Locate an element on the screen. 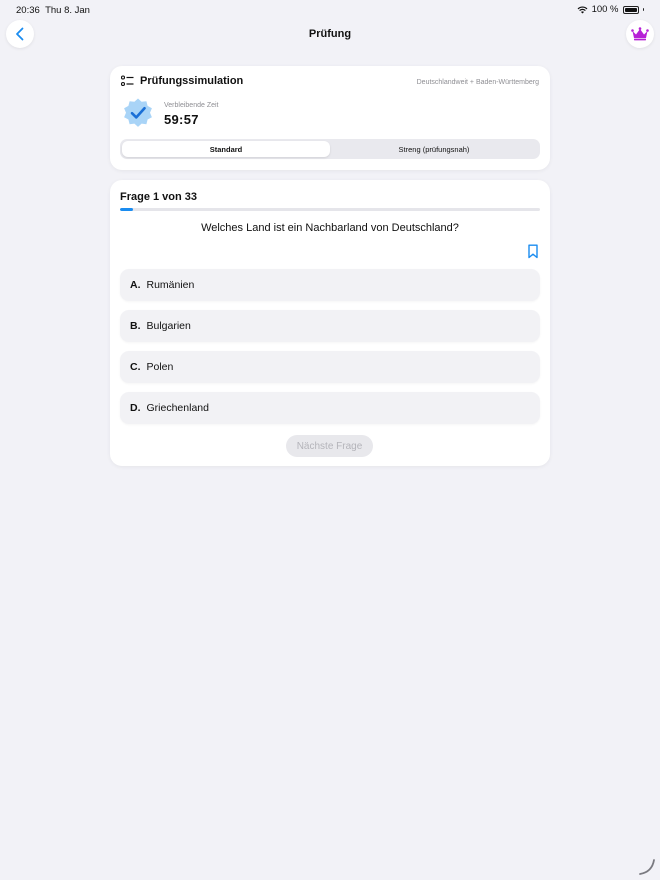  answer-option-d: D. Griechenland is located at coordinates (330, 408).